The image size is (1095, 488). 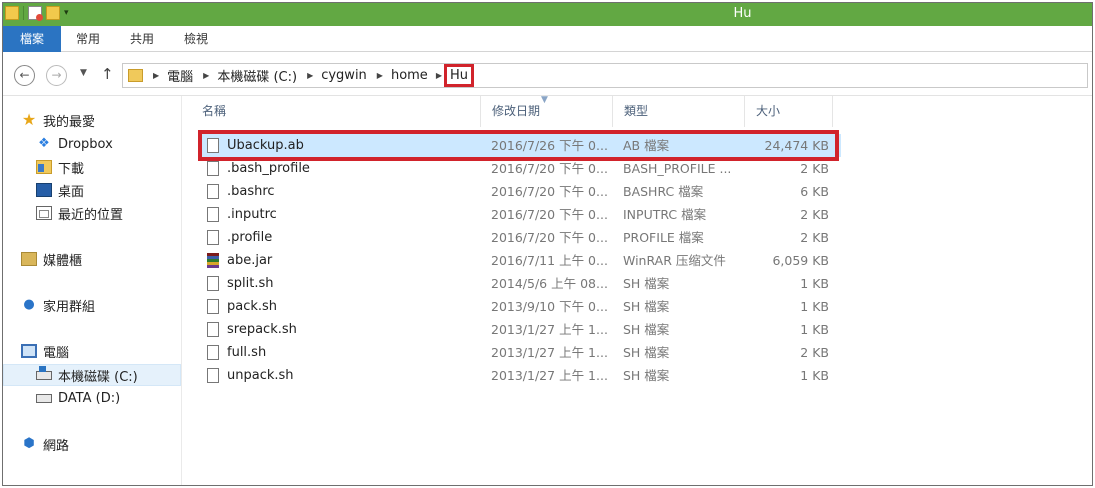 What do you see at coordinates (24, 75) in the screenshot?
I see `back-button: ←` at bounding box center [24, 75].